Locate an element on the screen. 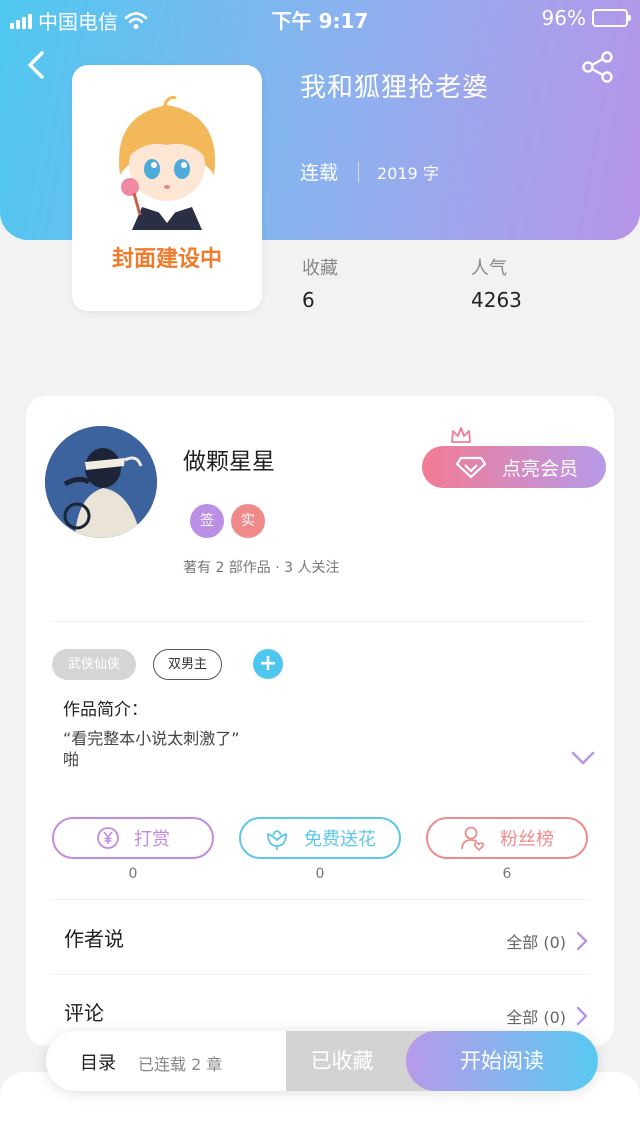 The width and height of the screenshot is (640, 1138). comments-label: 评论 is located at coordinates (84, 1013).